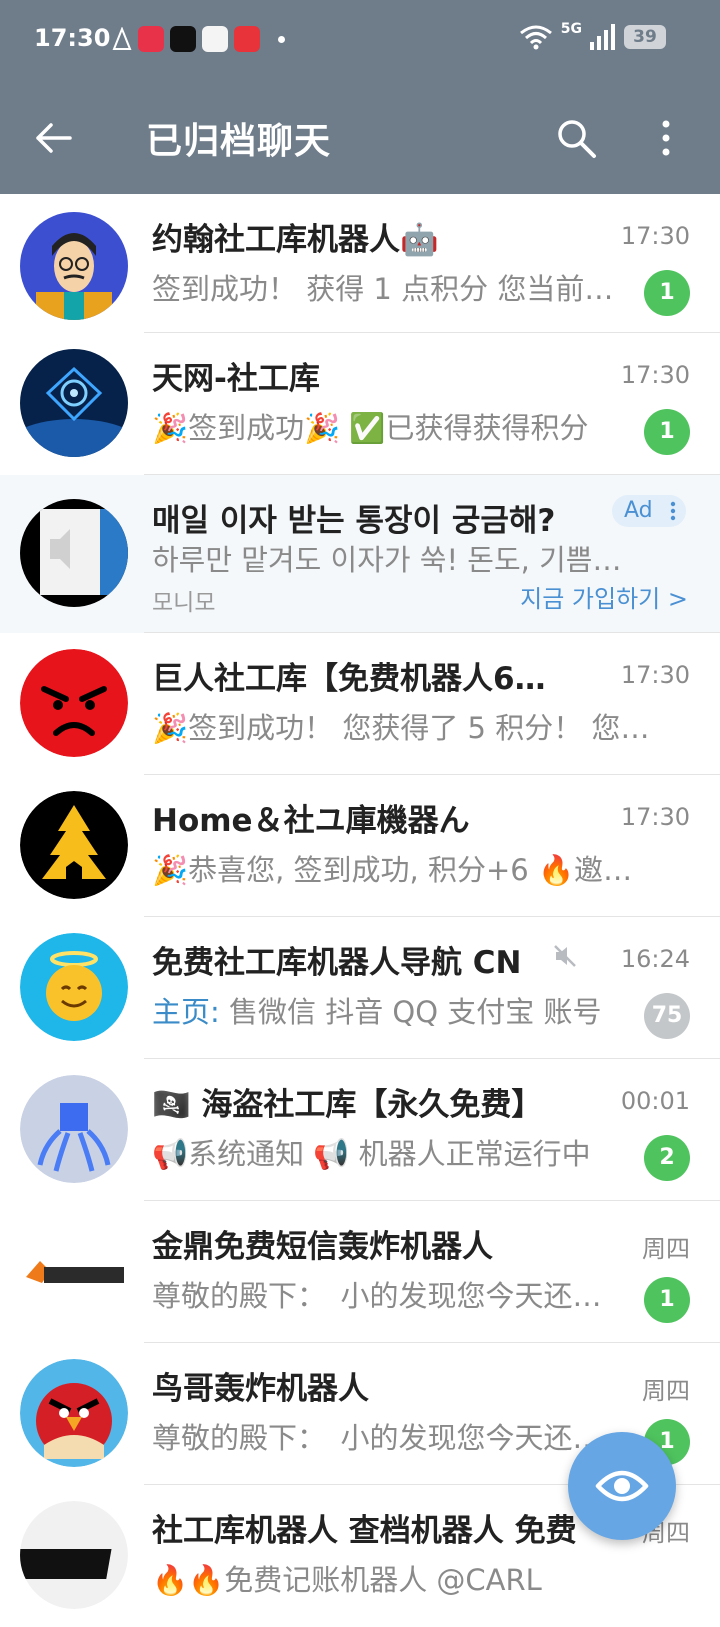  Describe the element at coordinates (281, 39) in the screenshot. I see `more-notifications-dot` at that location.